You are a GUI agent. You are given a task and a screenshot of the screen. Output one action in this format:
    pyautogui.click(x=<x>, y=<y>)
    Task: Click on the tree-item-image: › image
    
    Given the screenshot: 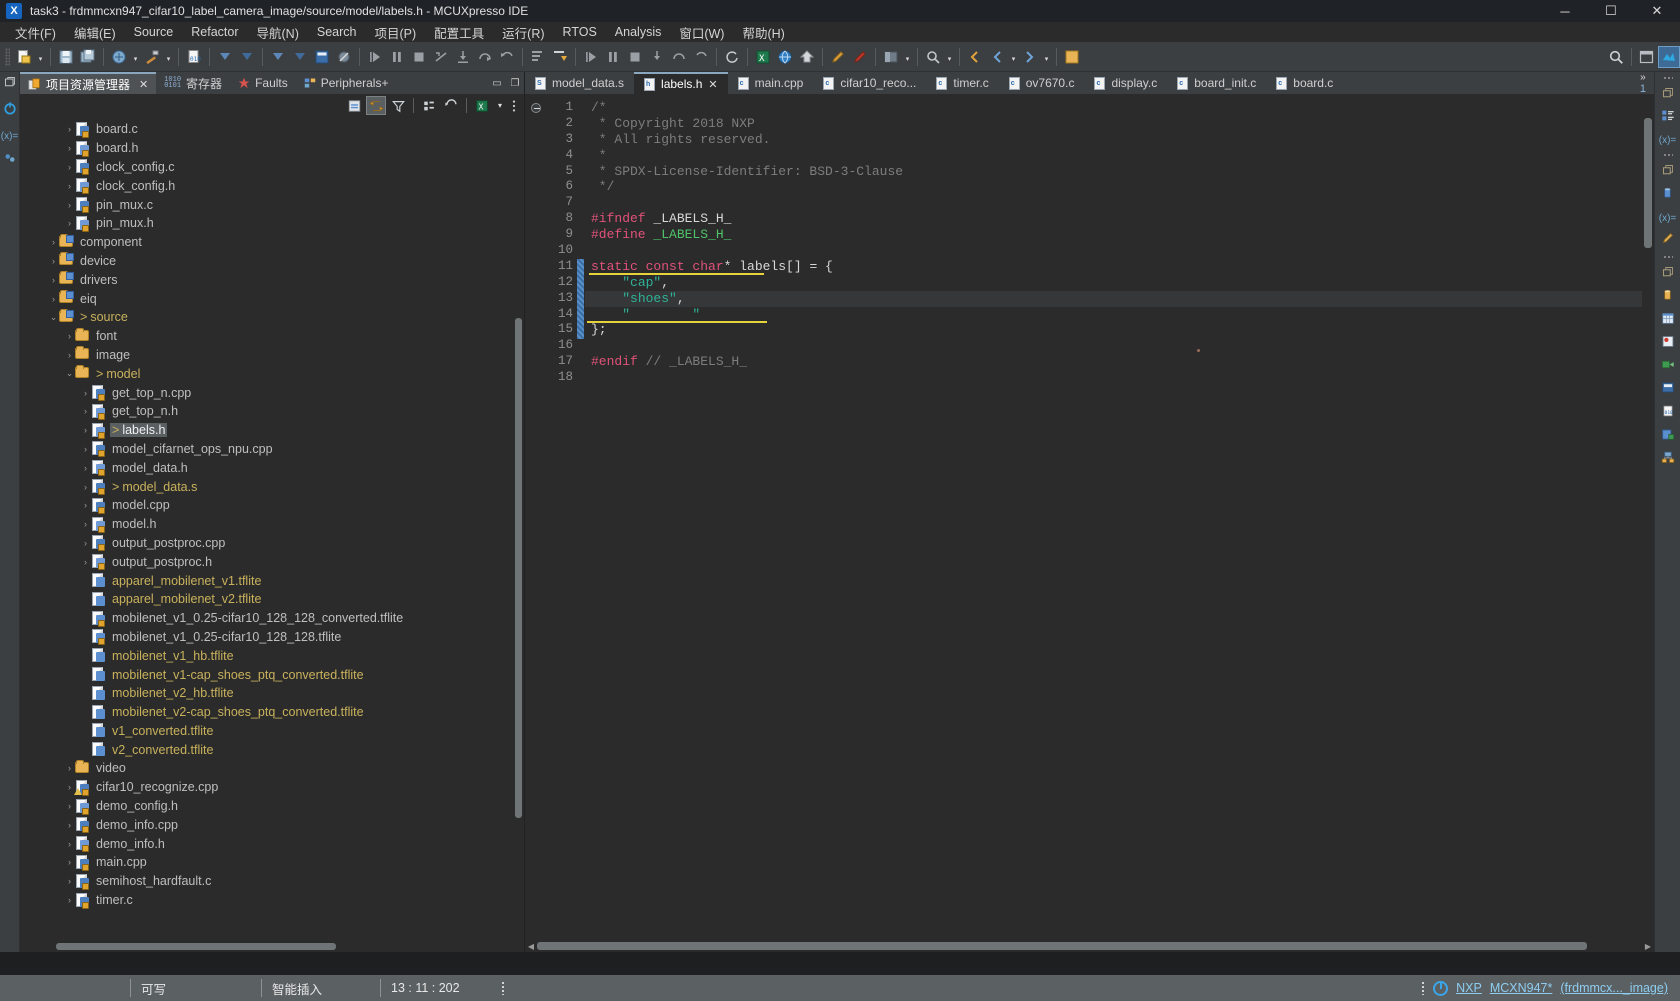 What is the action you would take?
    pyautogui.click(x=272, y=355)
    